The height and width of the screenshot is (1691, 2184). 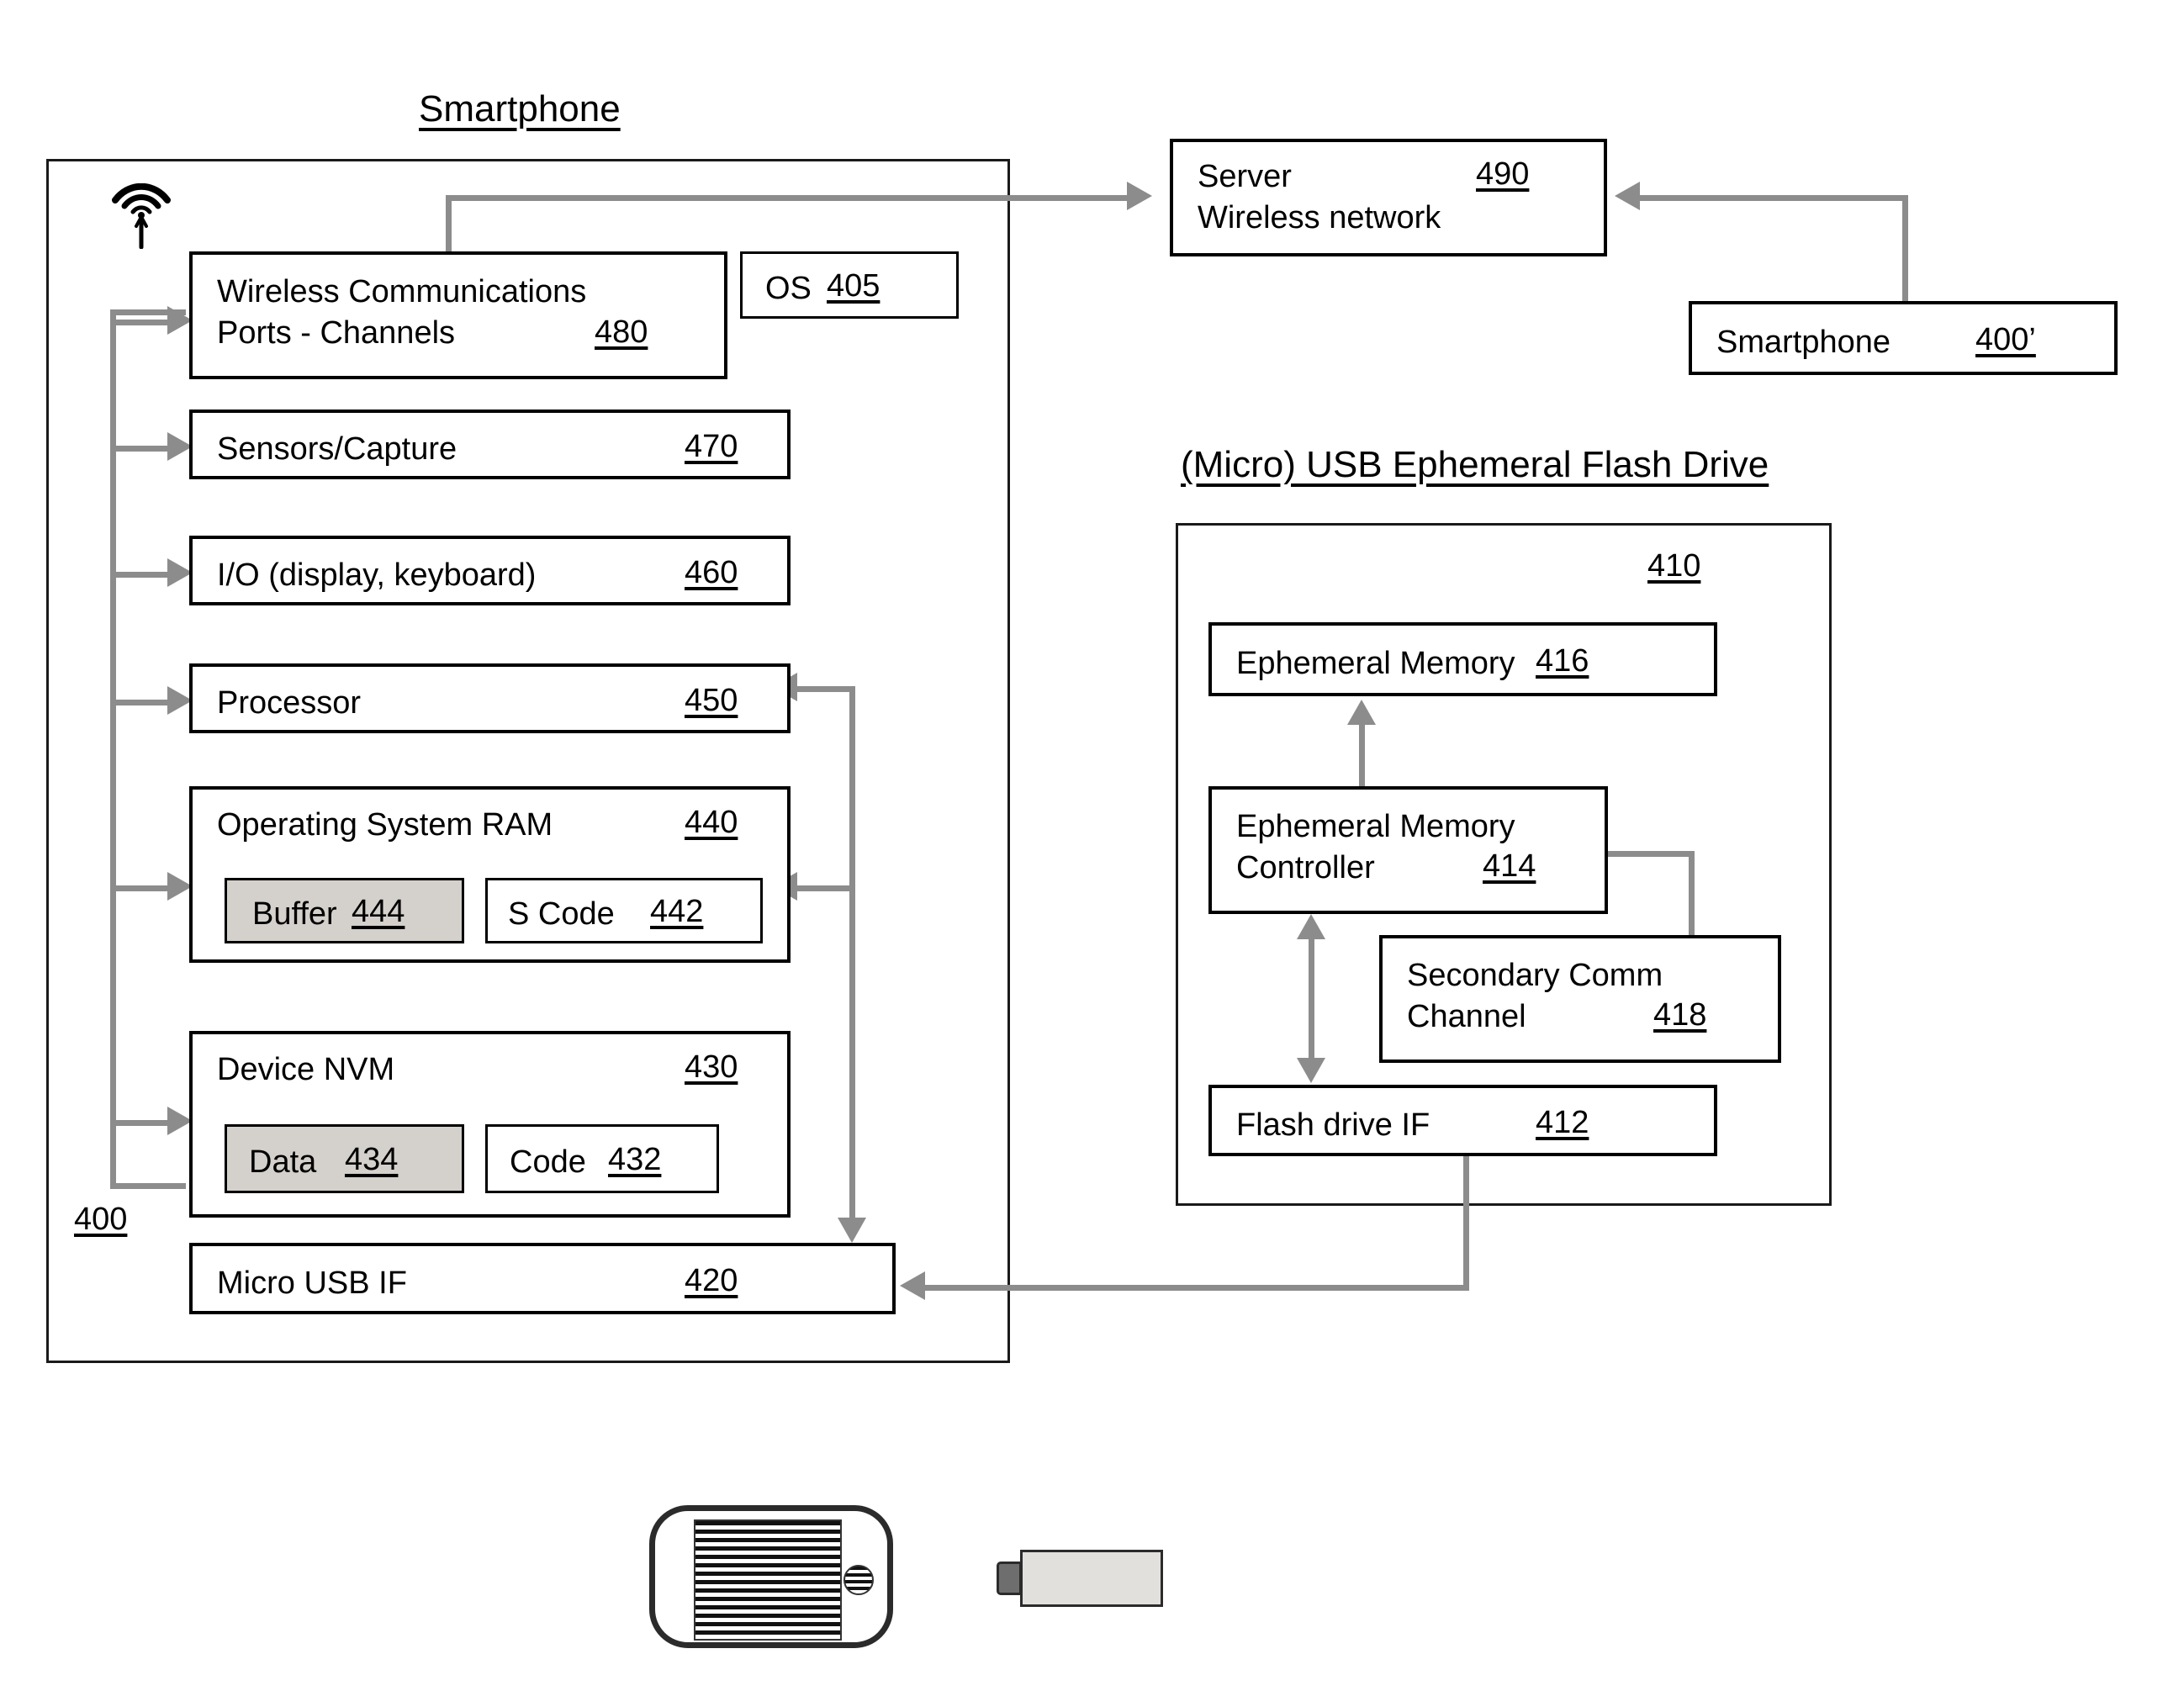 I want to click on smartphone-illustration-screen, so click(x=768, y=1580).